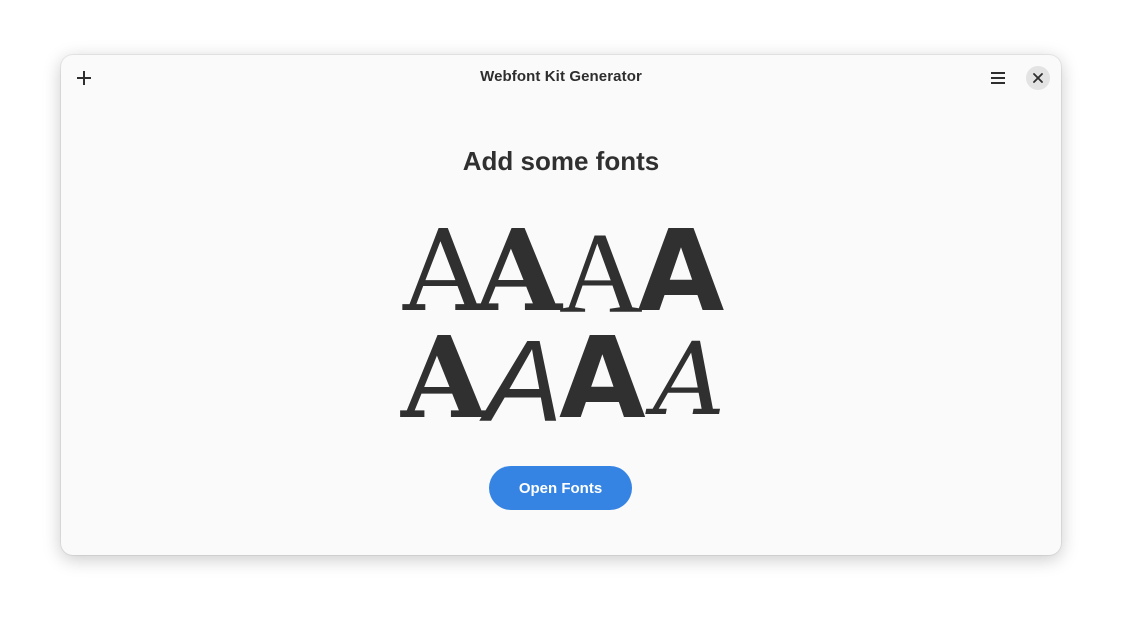 Image resolution: width=1122 pixels, height=622 pixels. I want to click on font-glyph-illustration: A A A A A A A A, so click(566, 328).